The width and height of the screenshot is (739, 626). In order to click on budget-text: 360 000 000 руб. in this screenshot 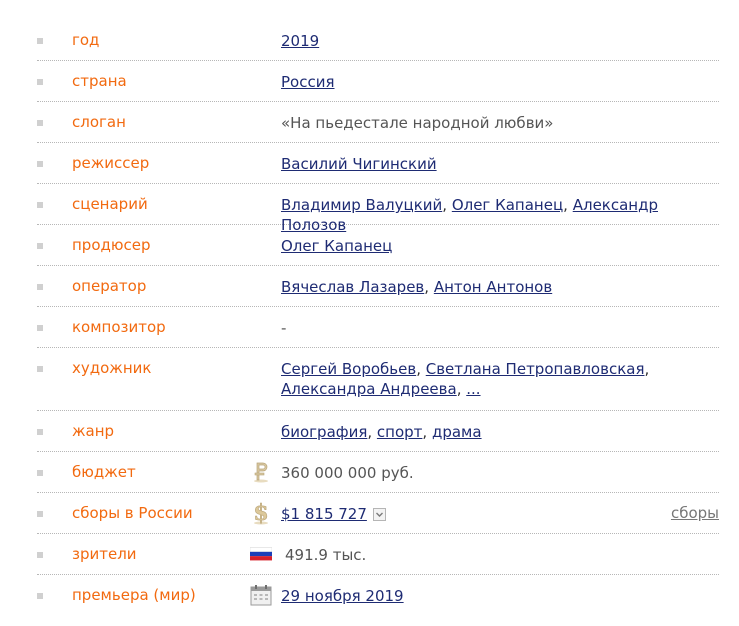, I will do `click(347, 473)`.